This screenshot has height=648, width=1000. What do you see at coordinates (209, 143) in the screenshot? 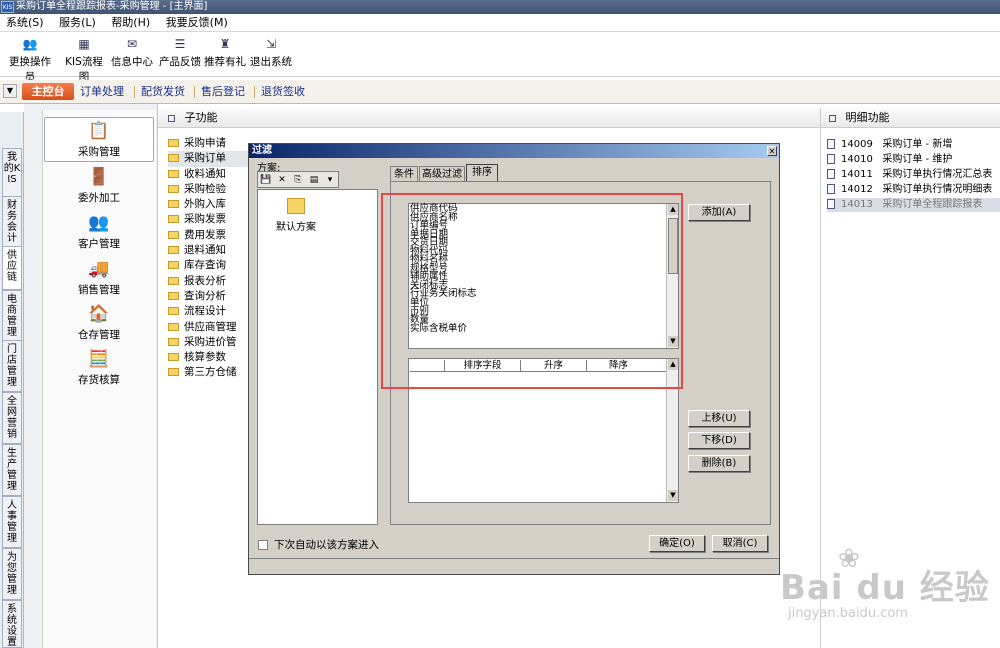
I see `subfunc-item: 采购申请` at bounding box center [209, 143].